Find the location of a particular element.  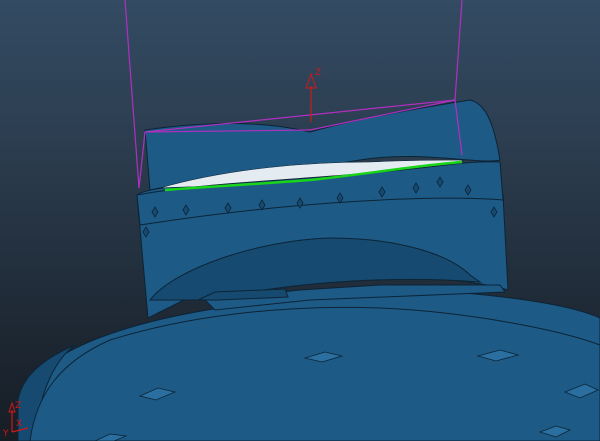

corner-y-label: Y is located at coordinates (5, 434).